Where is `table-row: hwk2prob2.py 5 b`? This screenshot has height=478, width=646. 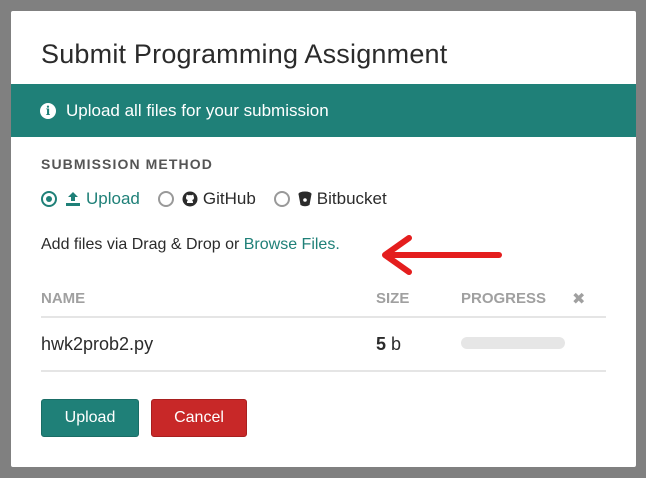
table-row: hwk2prob2.py 5 b is located at coordinates (323, 345).